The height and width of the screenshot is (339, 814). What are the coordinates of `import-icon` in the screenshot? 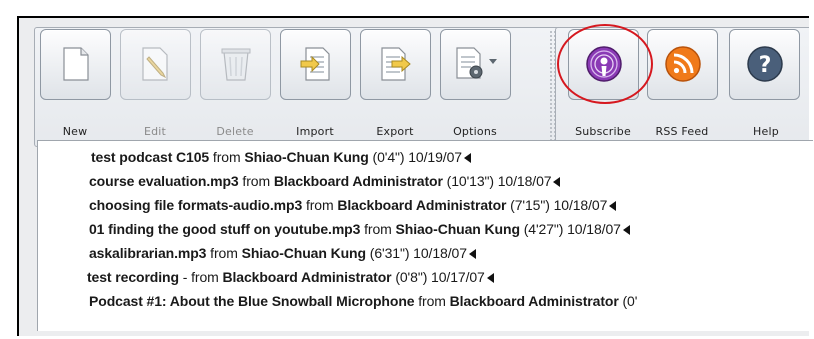 It's located at (315, 64).